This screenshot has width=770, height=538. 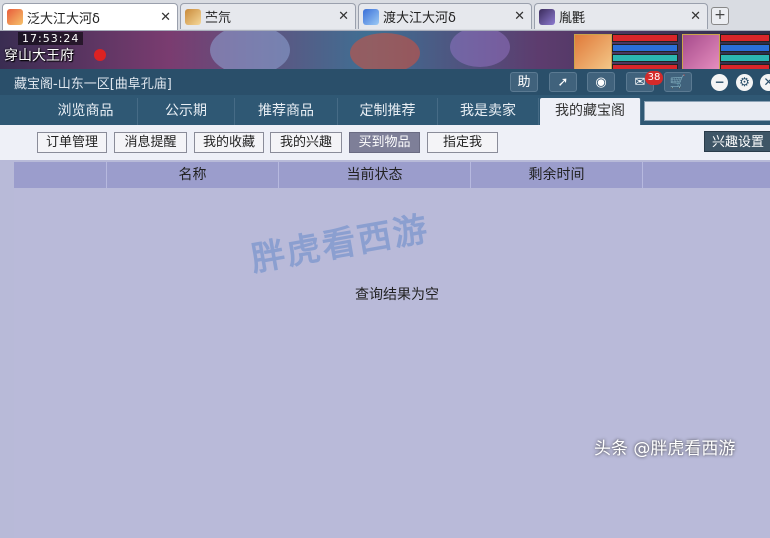 I want to click on tab-publicity: 公示期, so click(x=186, y=111).